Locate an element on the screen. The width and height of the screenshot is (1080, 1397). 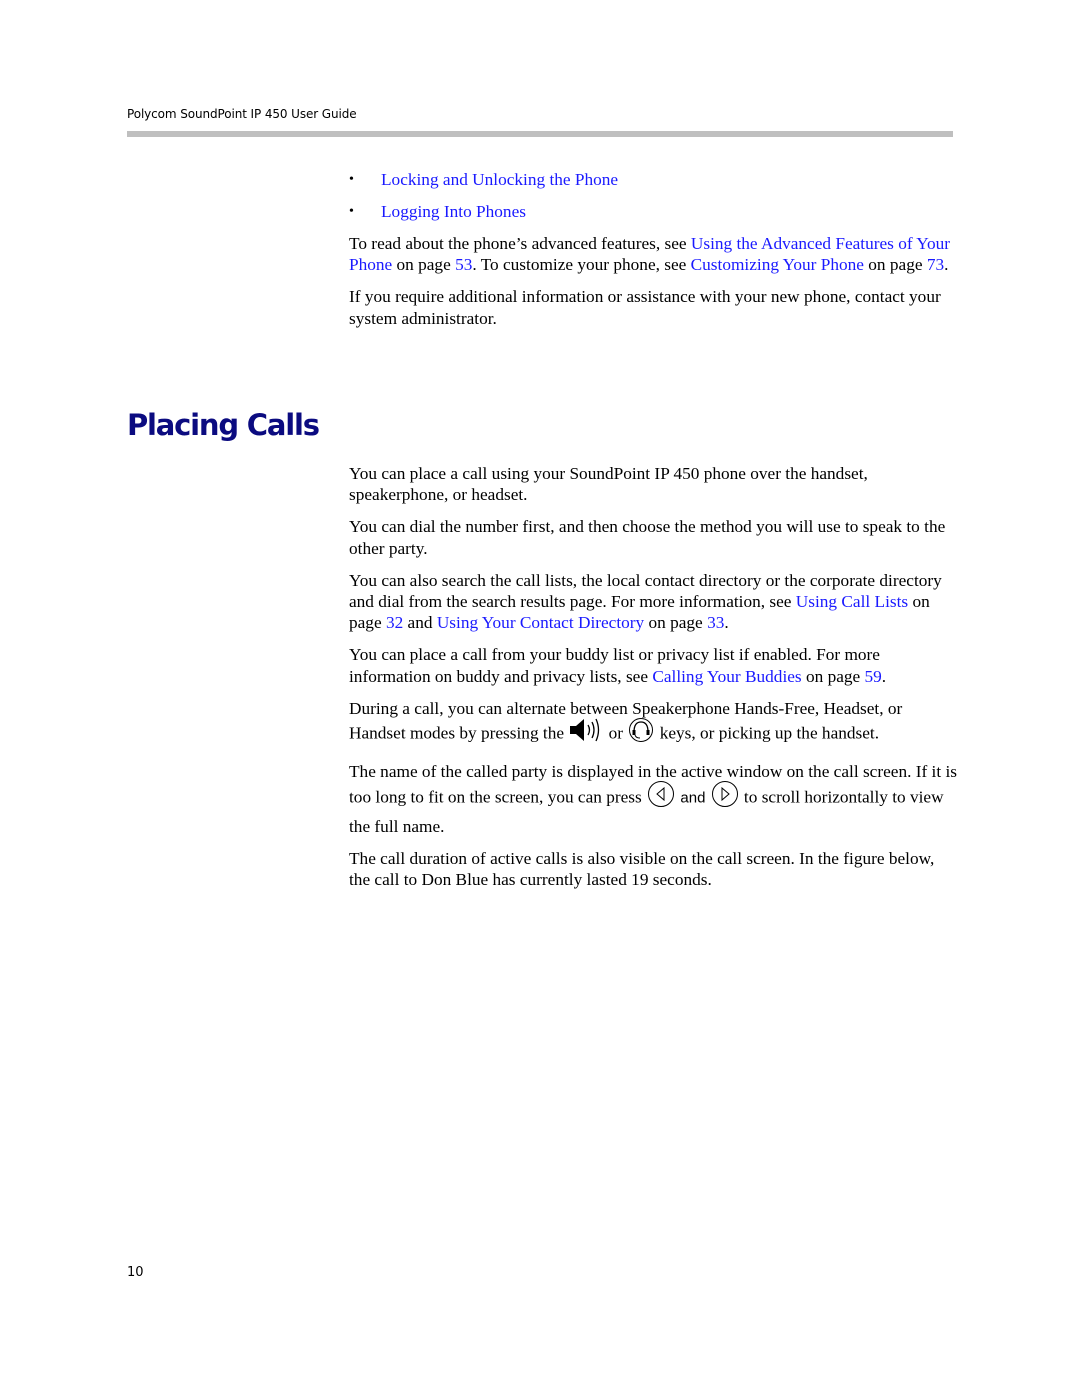
left-arrow-key-icon is located at coordinates (661, 796).